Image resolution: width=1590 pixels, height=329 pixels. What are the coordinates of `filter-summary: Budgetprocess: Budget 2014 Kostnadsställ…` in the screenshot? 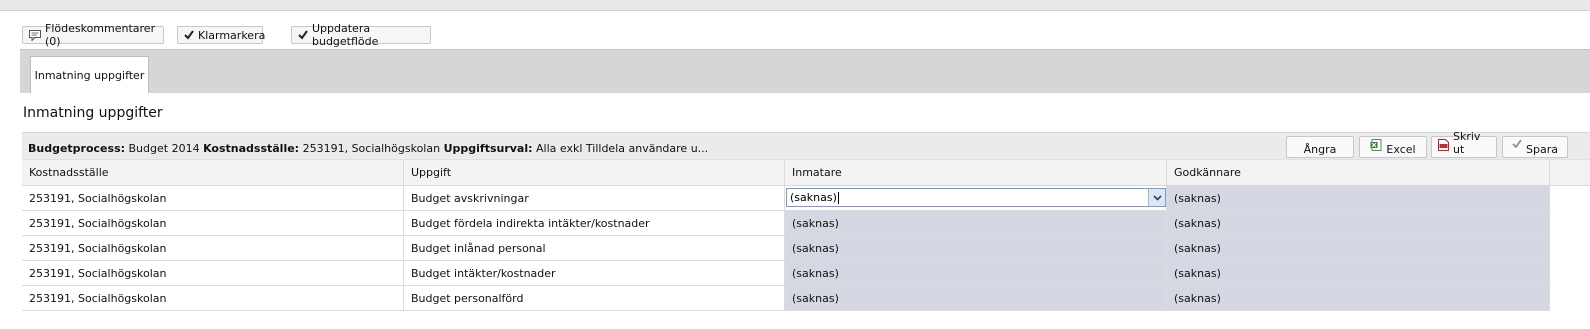 It's located at (368, 148).